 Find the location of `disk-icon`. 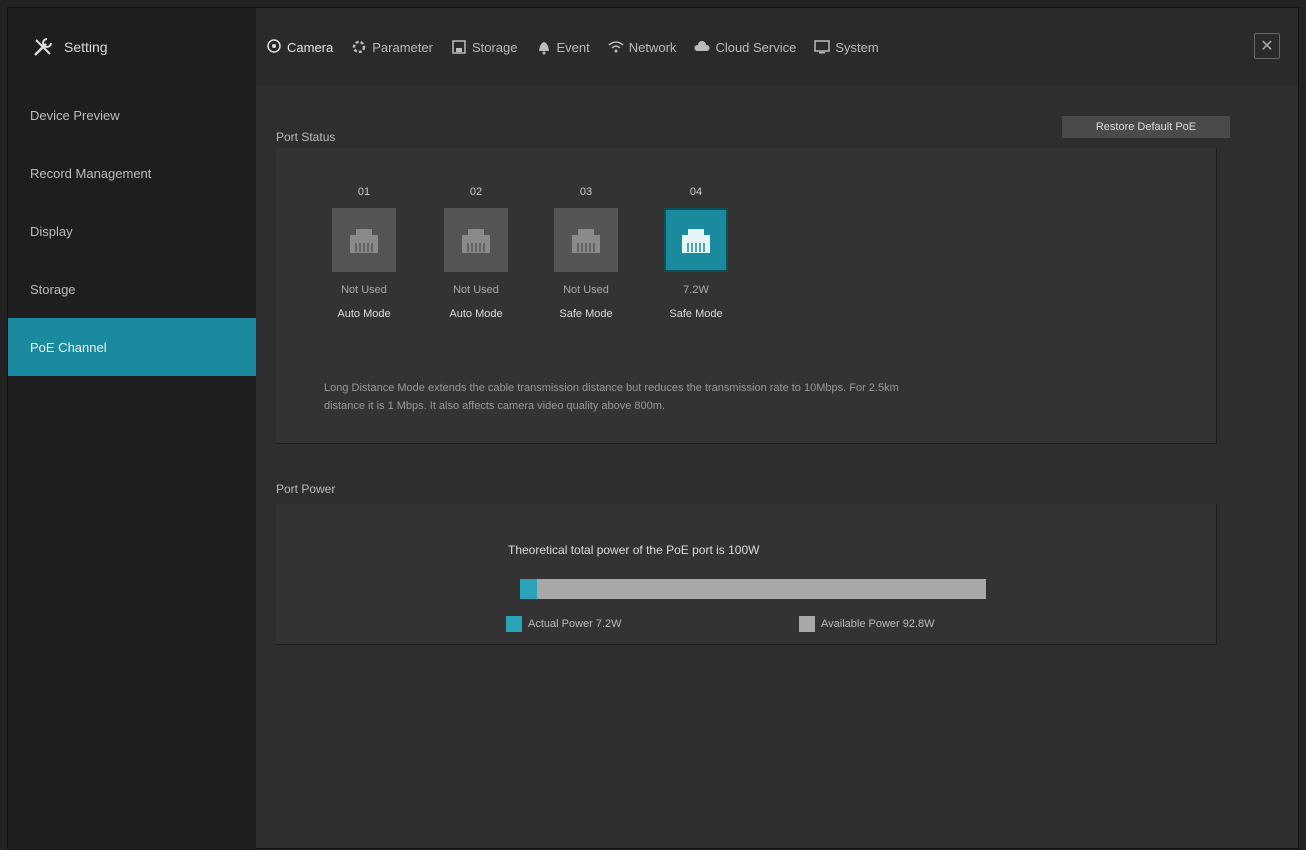

disk-icon is located at coordinates (459, 47).